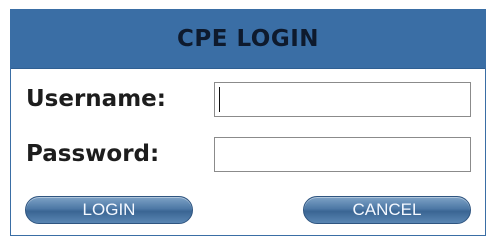  What do you see at coordinates (342, 99) in the screenshot?
I see `username-input` at bounding box center [342, 99].